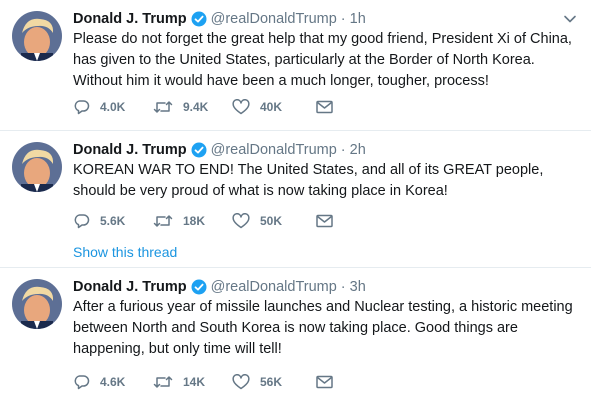 This screenshot has width=591, height=408. I want to click on timestamp: 2h, so click(358, 150).